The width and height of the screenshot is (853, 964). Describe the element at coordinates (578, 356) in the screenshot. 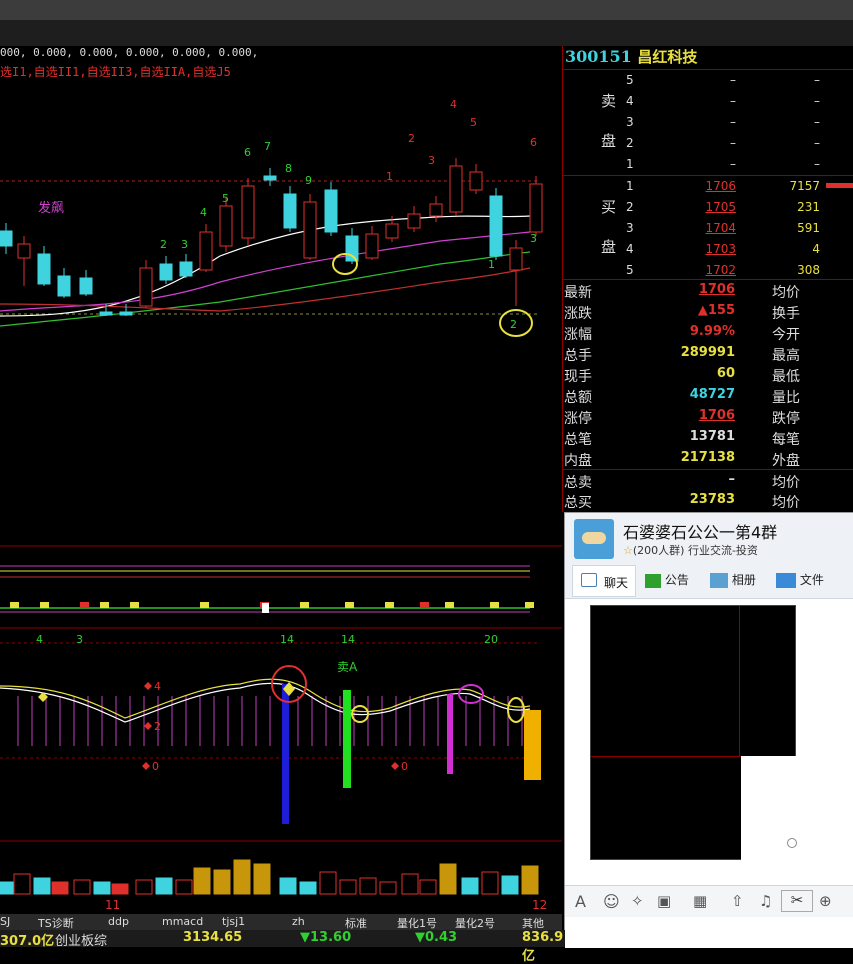

I see `stat-label: 总手` at that location.